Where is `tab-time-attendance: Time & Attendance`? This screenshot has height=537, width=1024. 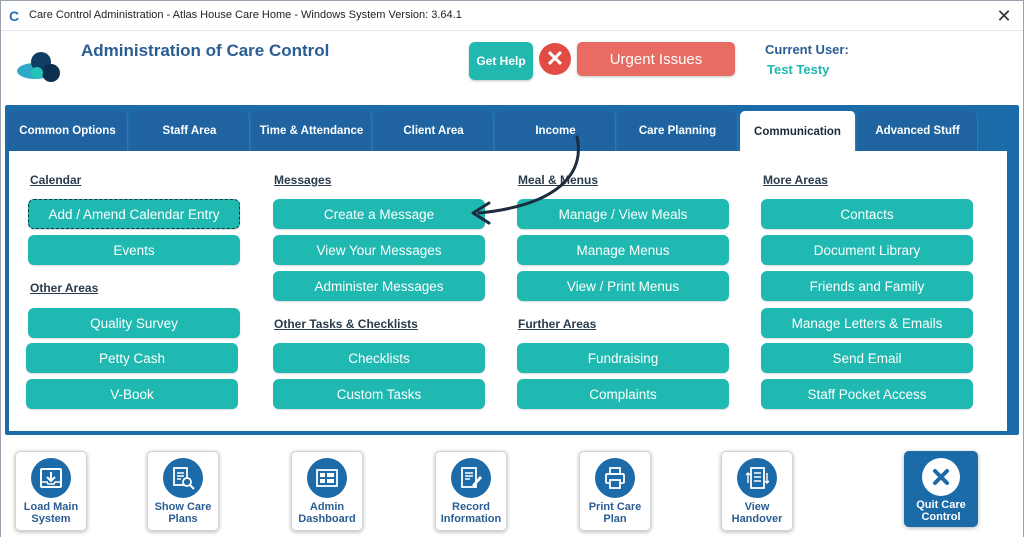
tab-time-attendance: Time & Attendance is located at coordinates (312, 131).